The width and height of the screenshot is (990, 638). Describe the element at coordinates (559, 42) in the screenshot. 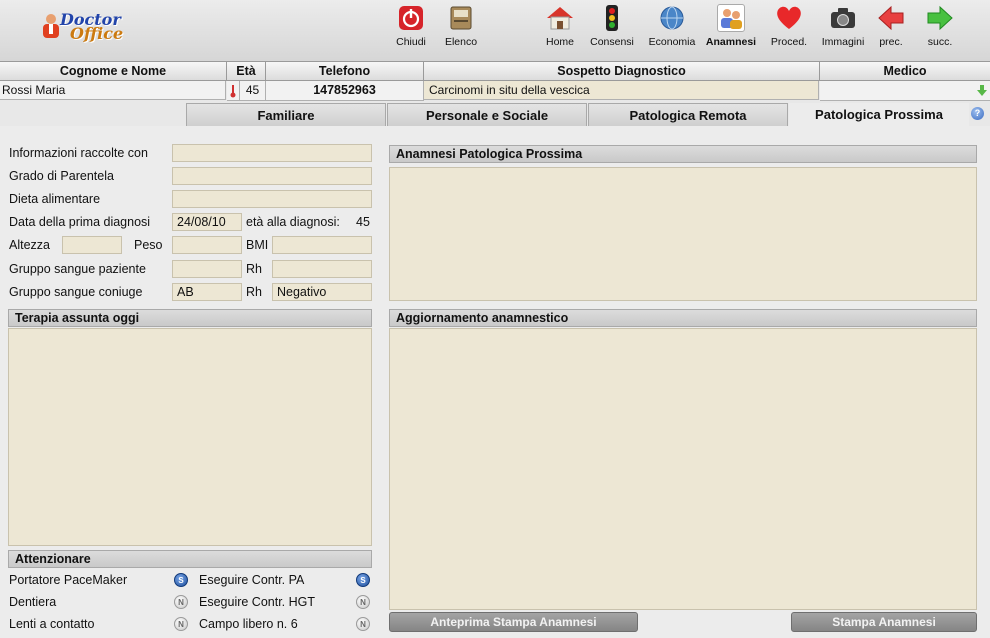

I see `home-label: Home` at that location.